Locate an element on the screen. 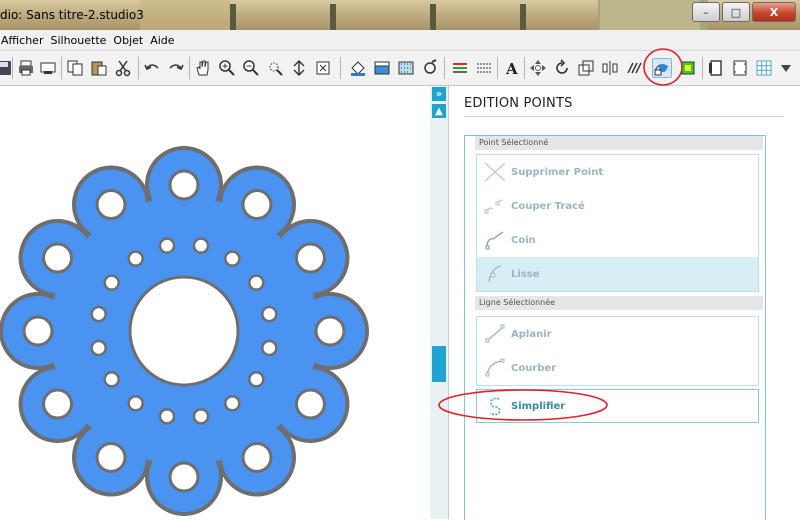 The height and width of the screenshot is (522, 800). line-color-icon is located at coordinates (430, 68).